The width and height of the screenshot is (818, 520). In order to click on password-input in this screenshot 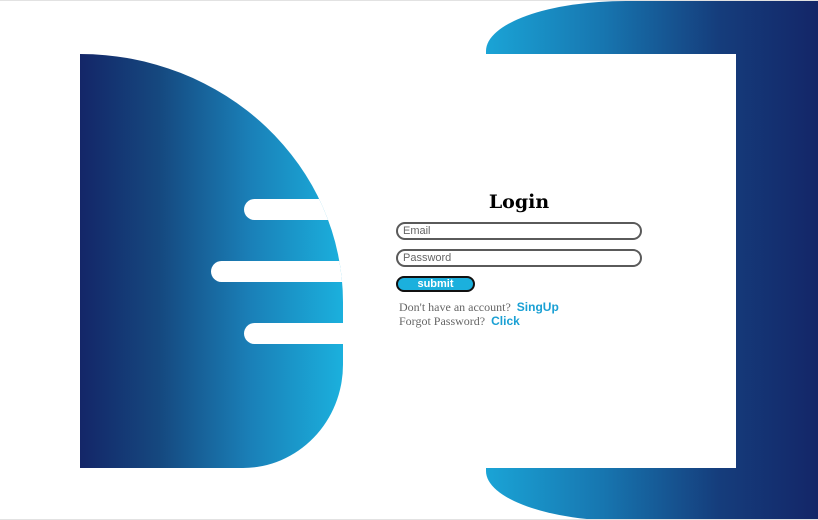, I will do `click(519, 258)`.